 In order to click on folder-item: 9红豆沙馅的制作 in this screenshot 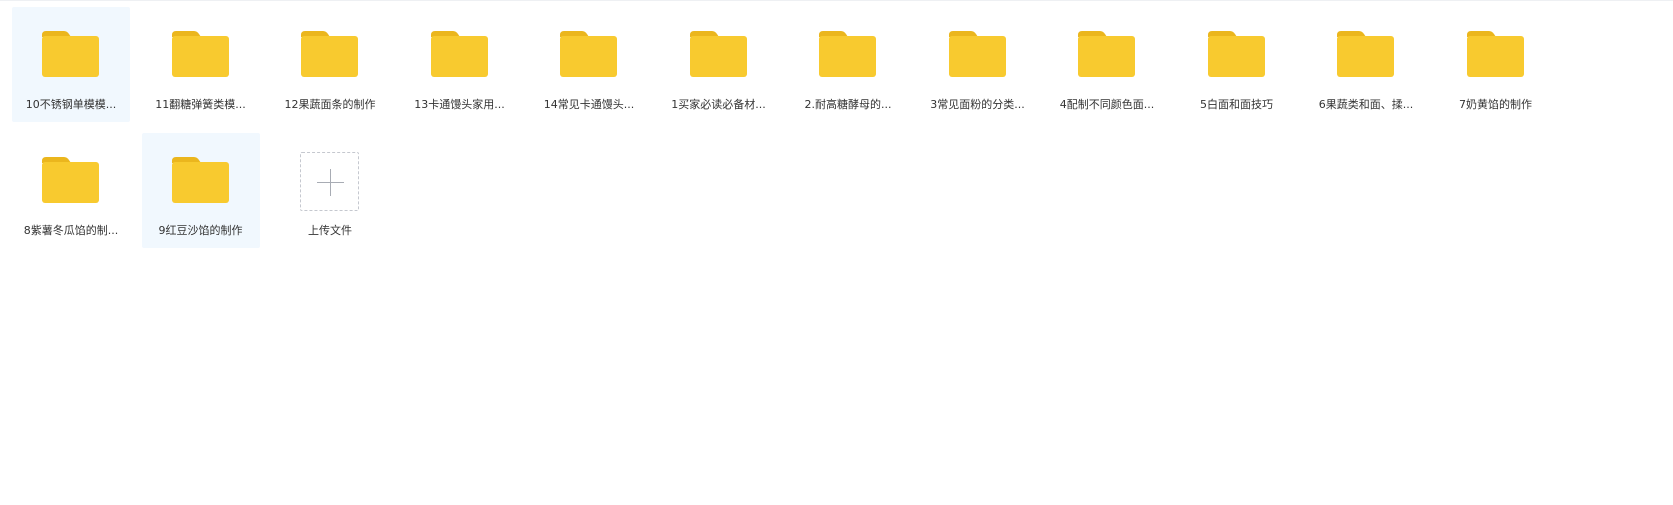, I will do `click(200, 190)`.